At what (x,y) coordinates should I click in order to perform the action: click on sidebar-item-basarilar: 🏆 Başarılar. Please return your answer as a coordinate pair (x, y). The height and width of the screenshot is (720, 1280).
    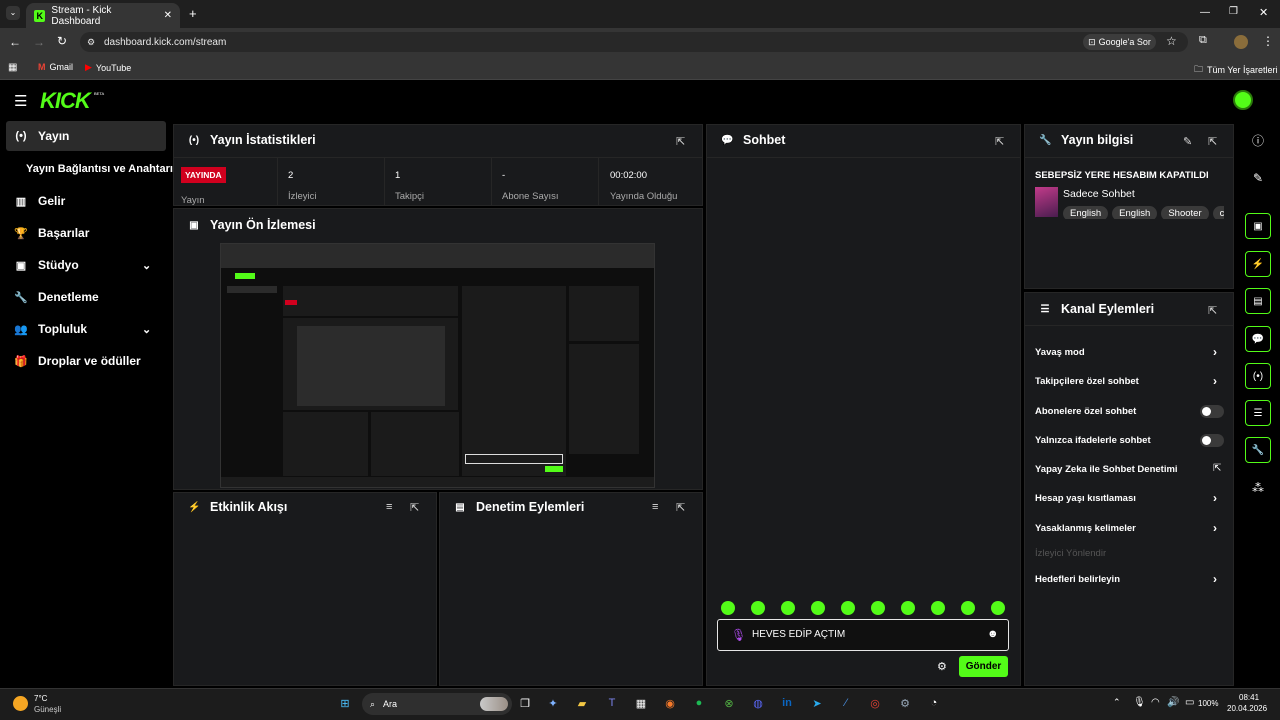
    Looking at the image, I should click on (86, 233).